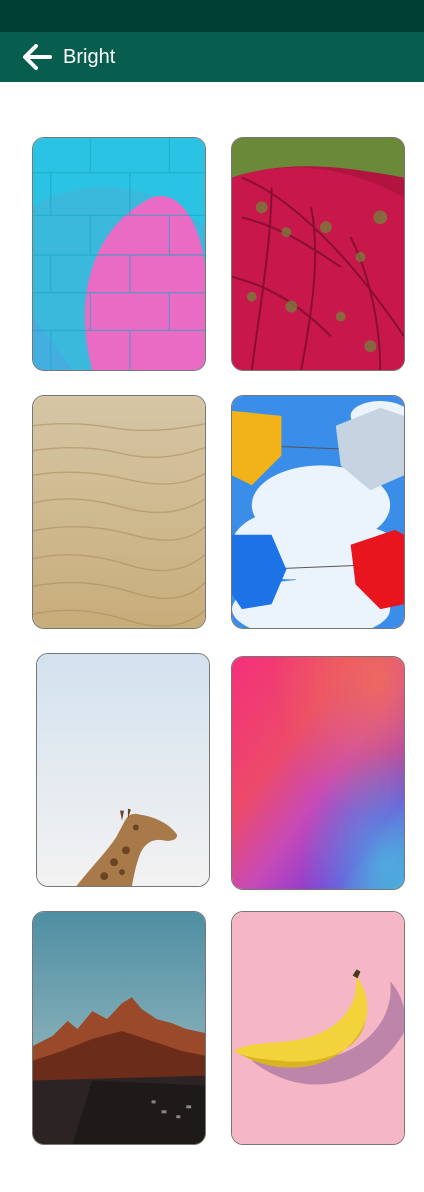 The height and width of the screenshot is (1192, 424). I want to click on wallpaper-tile-giraffe, so click(123, 770).